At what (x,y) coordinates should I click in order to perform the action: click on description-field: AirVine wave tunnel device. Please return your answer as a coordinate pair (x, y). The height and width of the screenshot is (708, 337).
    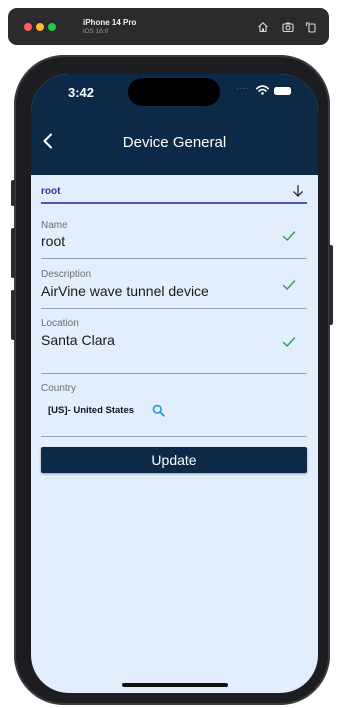
    Looking at the image, I should click on (125, 291).